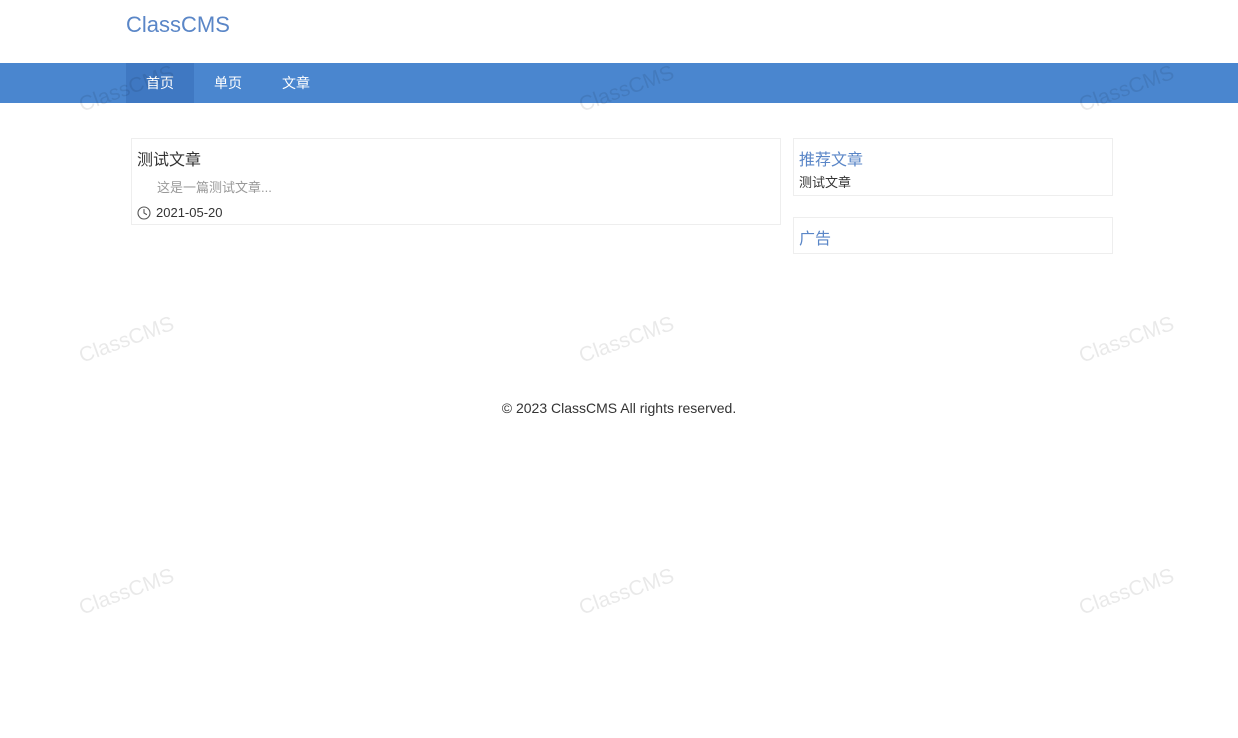 Image resolution: width=1238 pixels, height=738 pixels. I want to click on article-card: 测试文章 这是一篇测试文章... 2021-05-20, so click(456, 181).